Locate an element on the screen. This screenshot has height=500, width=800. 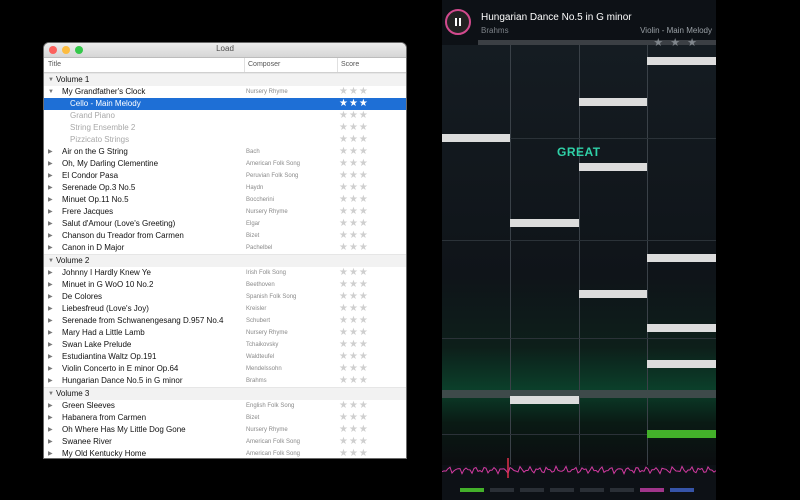
now-playing-part: Violin - Main Melody is located at coordinates (676, 30).